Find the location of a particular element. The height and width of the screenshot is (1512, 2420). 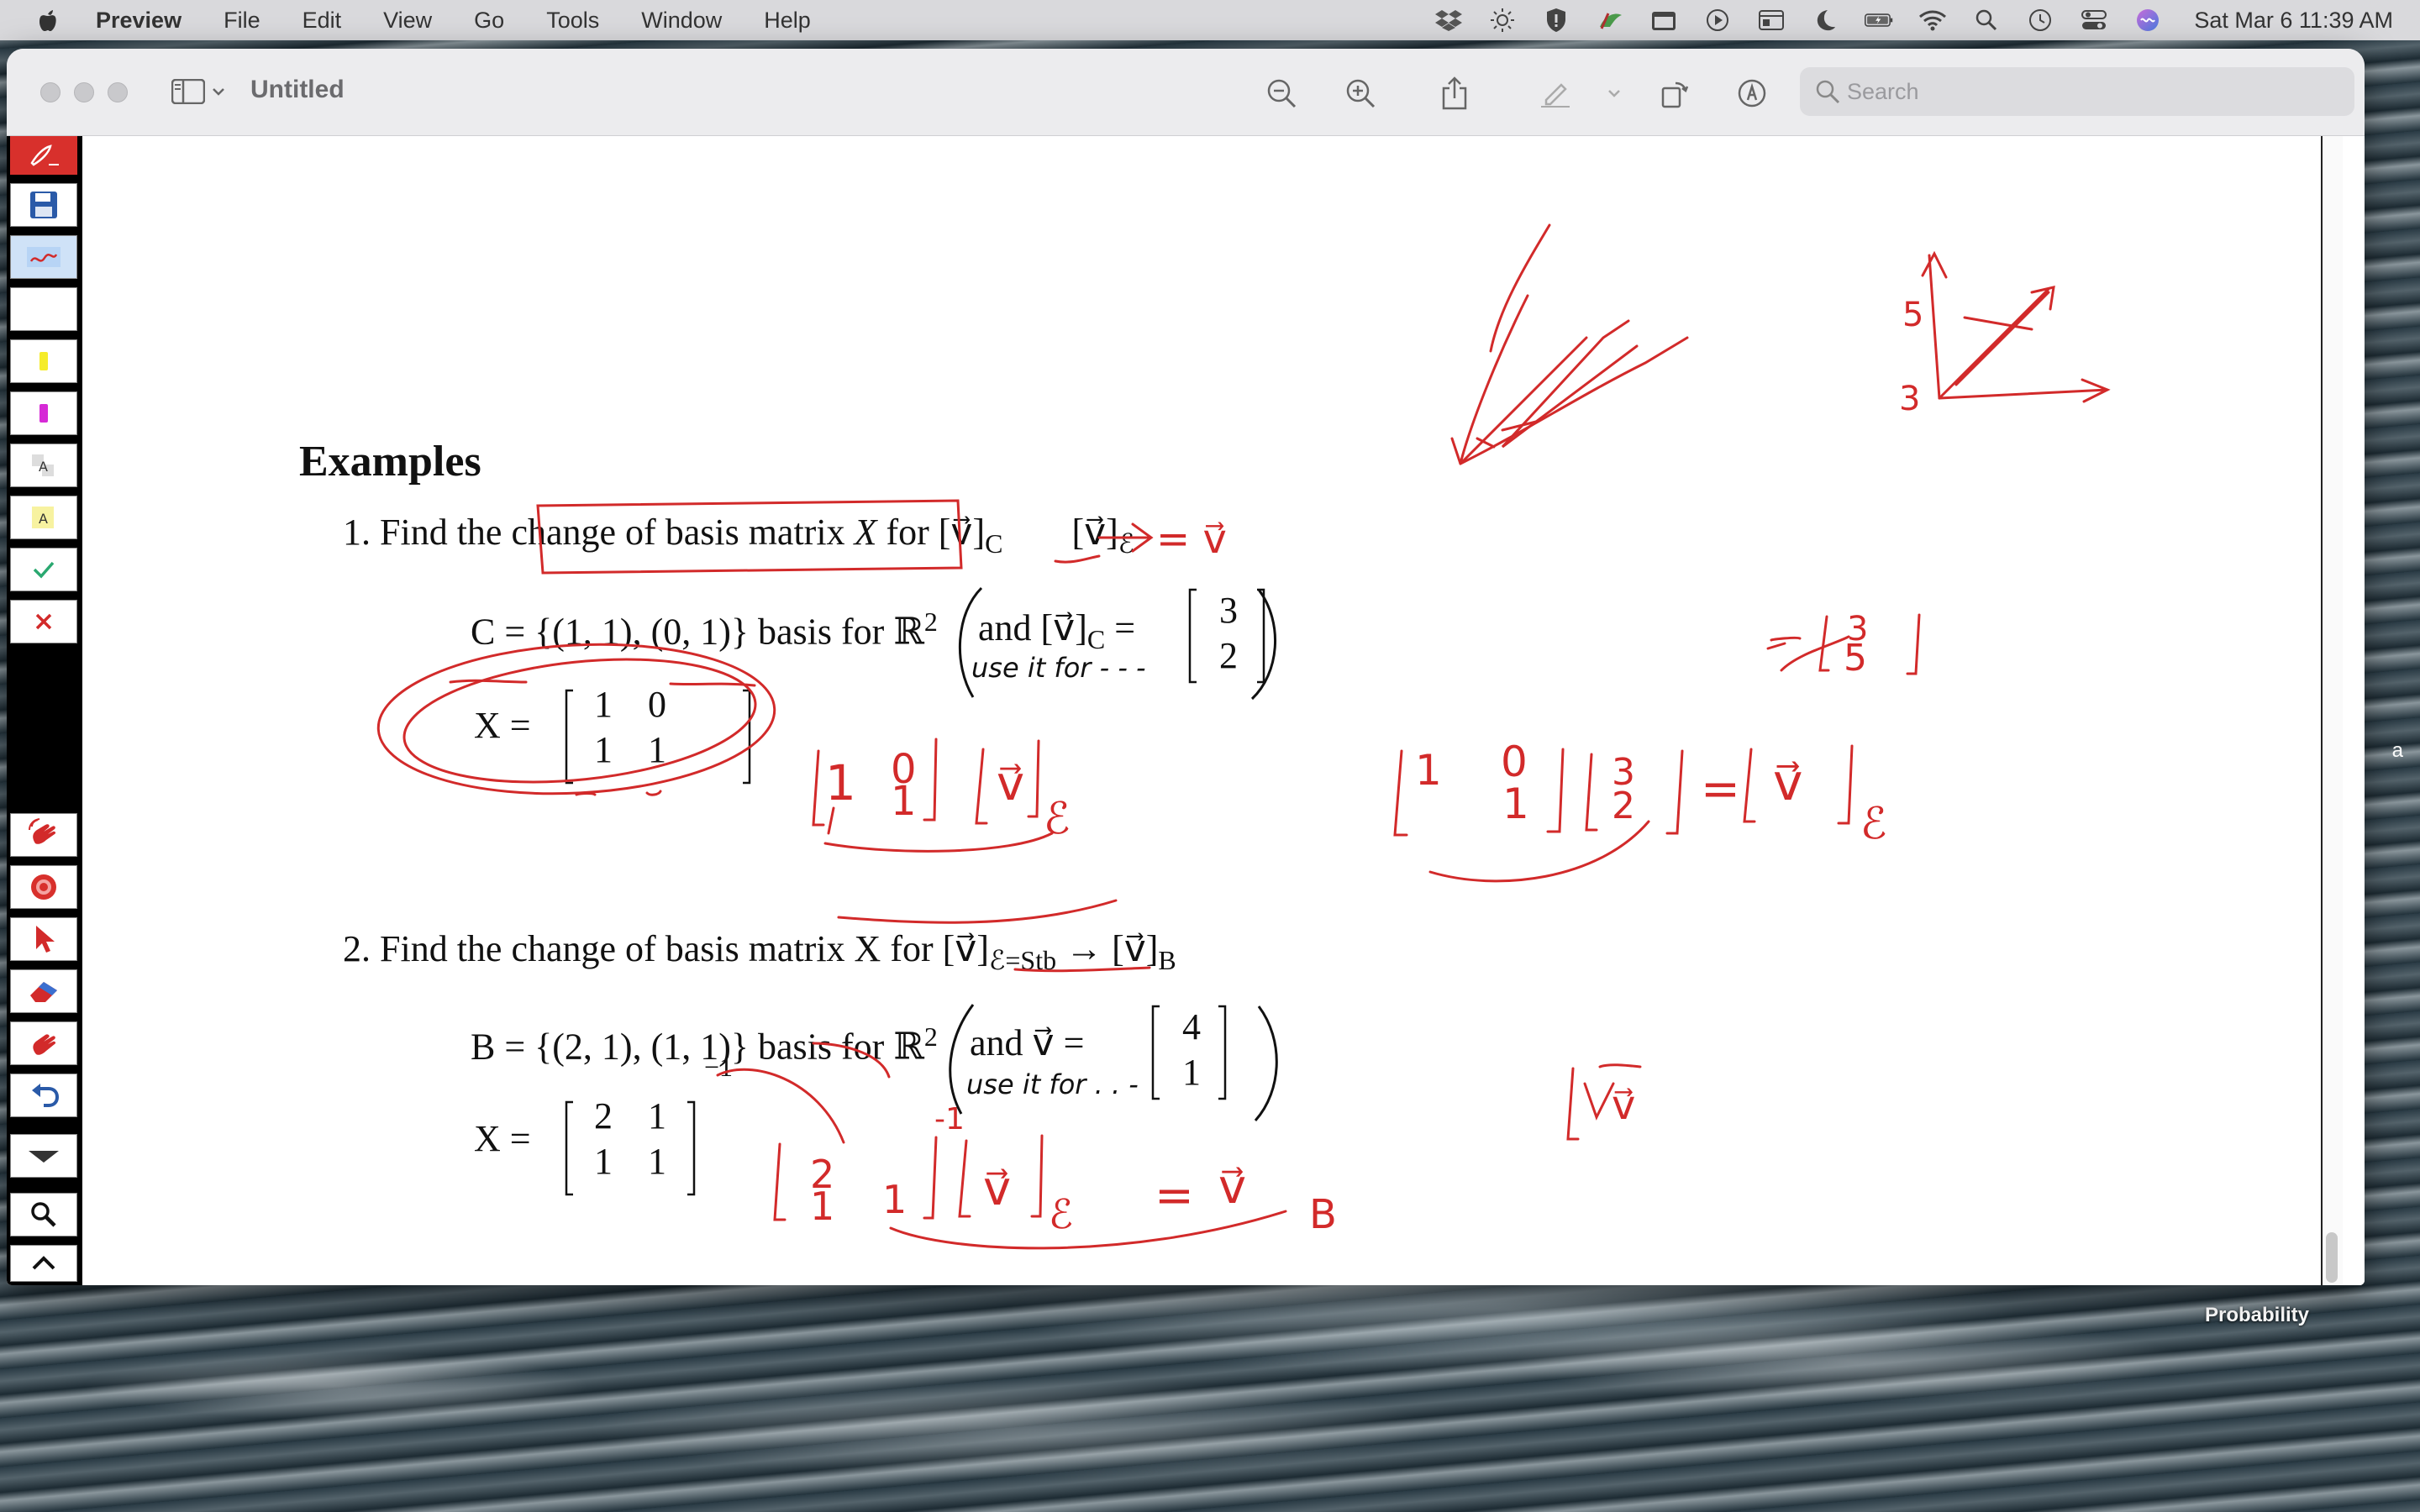

problem-1-basis-text: C = {(1, 1), (0, 1)} basis for ℝ is located at coordinates (697, 632).